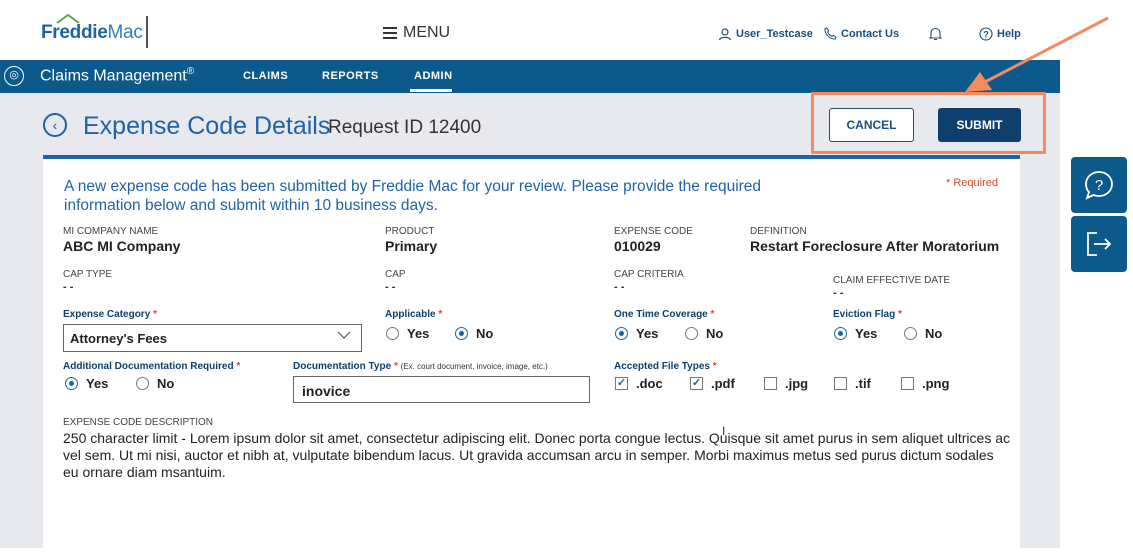 The image size is (1133, 554). I want to click on annotation-arrow-icon, so click(1037, 54).